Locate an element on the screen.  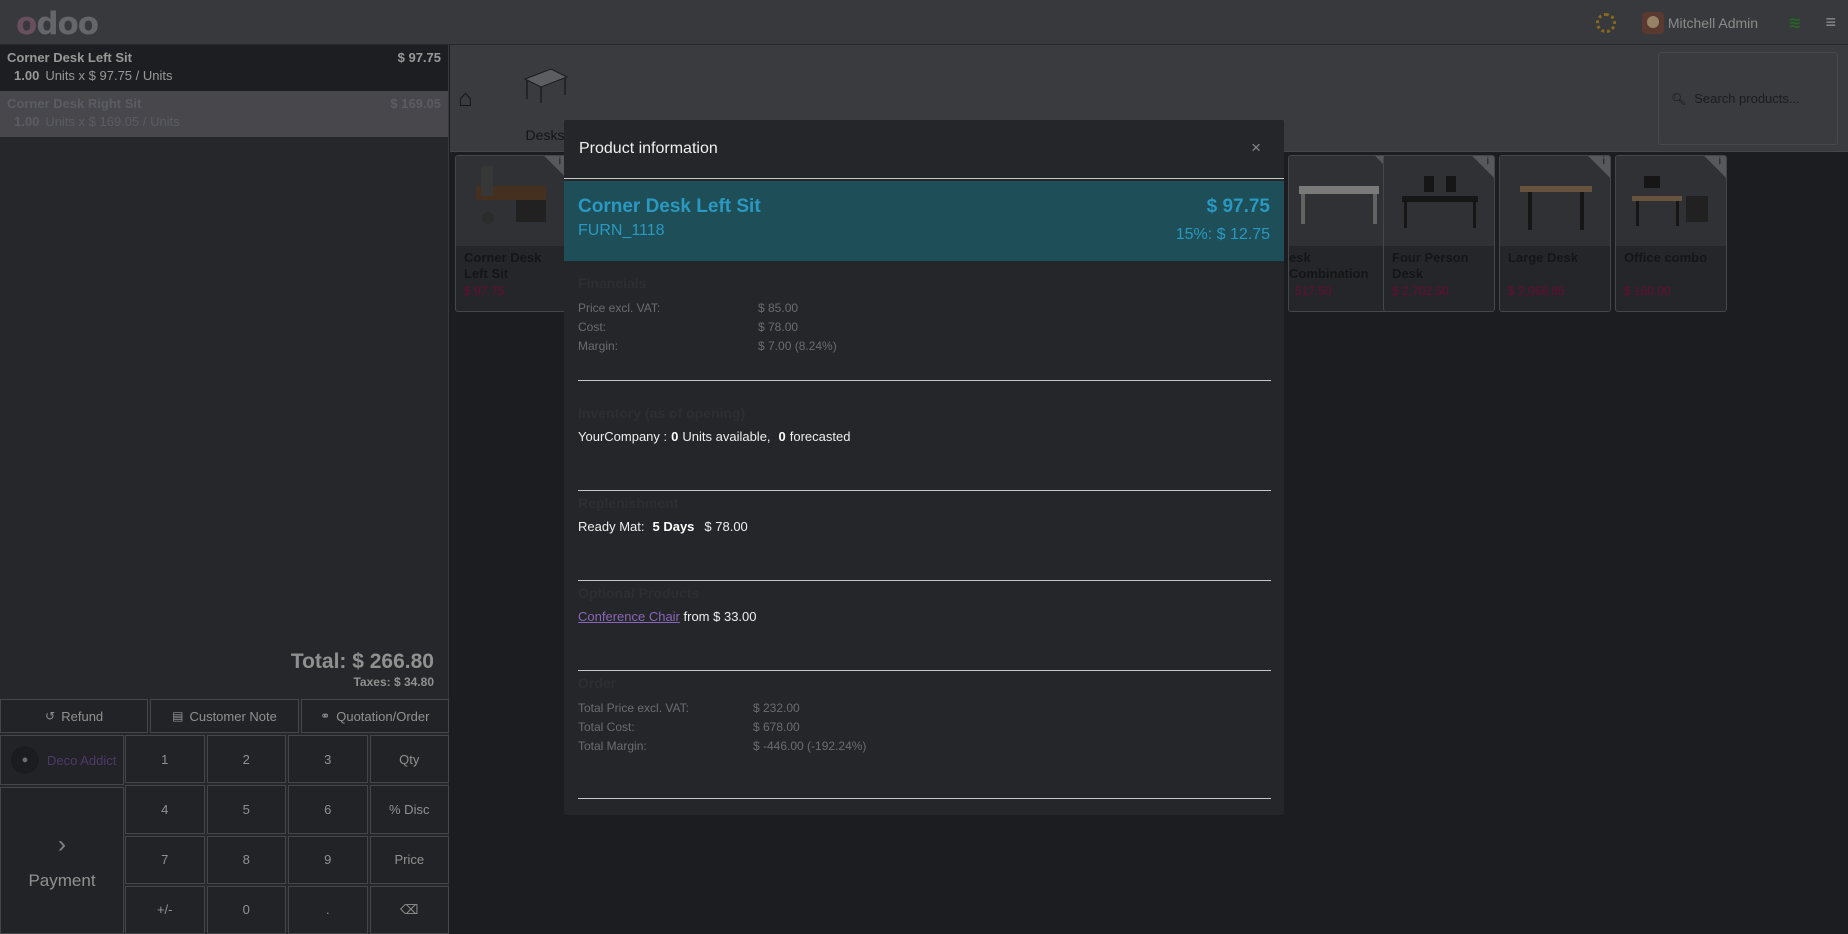
section-title: Inventory (as of opening) is located at coordinates (662, 413).